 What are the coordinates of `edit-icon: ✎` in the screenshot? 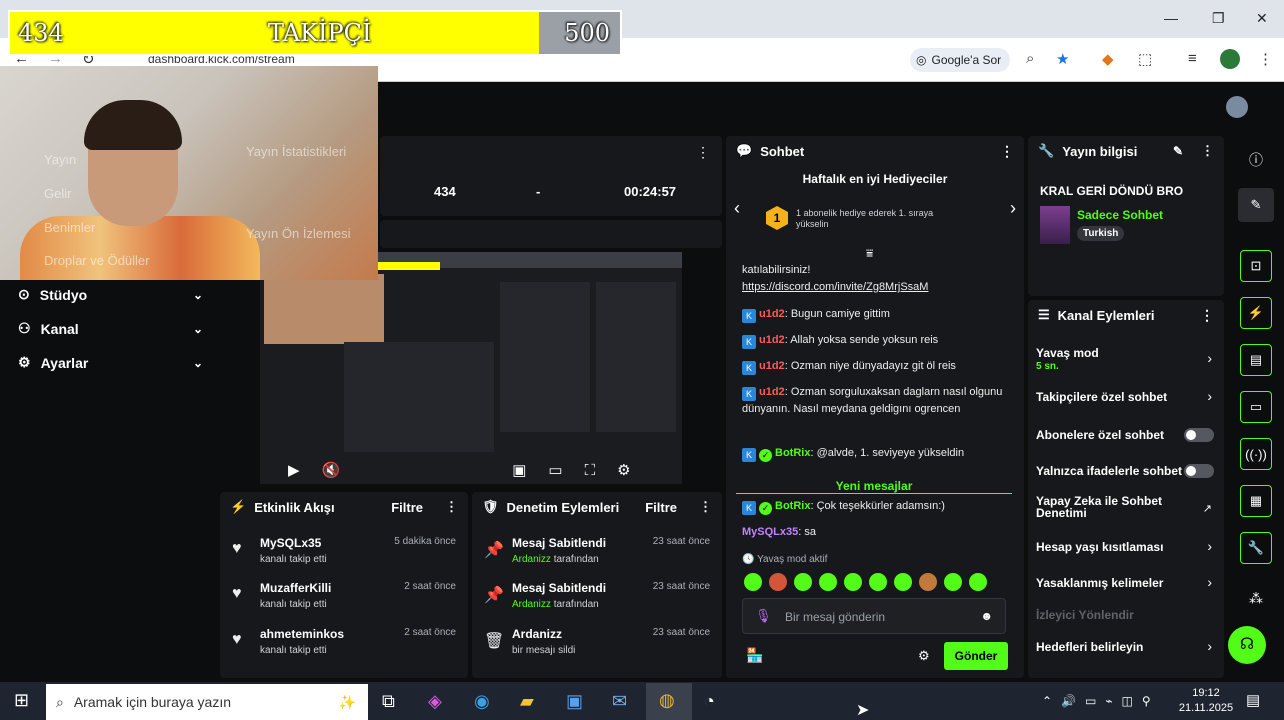 It's located at (1178, 151).